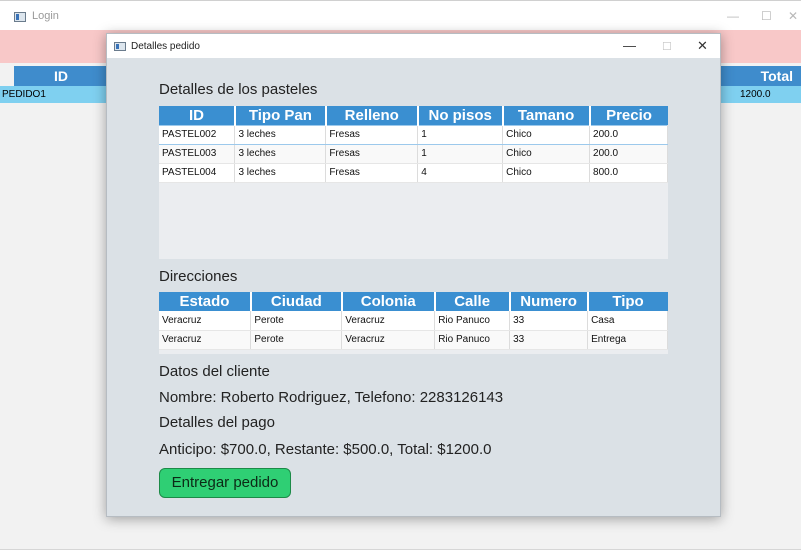 This screenshot has height=559, width=801. I want to click on dialog-minimize-icon: —, so click(629, 45).